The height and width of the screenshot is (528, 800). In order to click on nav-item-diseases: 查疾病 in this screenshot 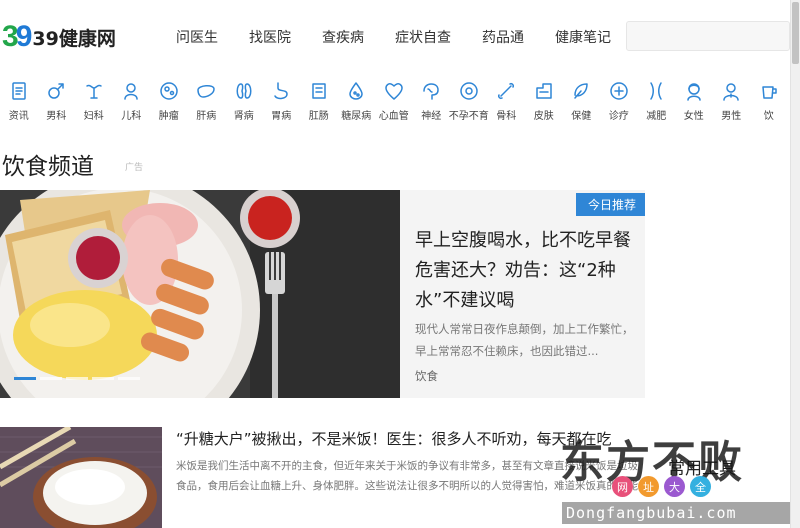, I will do `click(343, 37)`.